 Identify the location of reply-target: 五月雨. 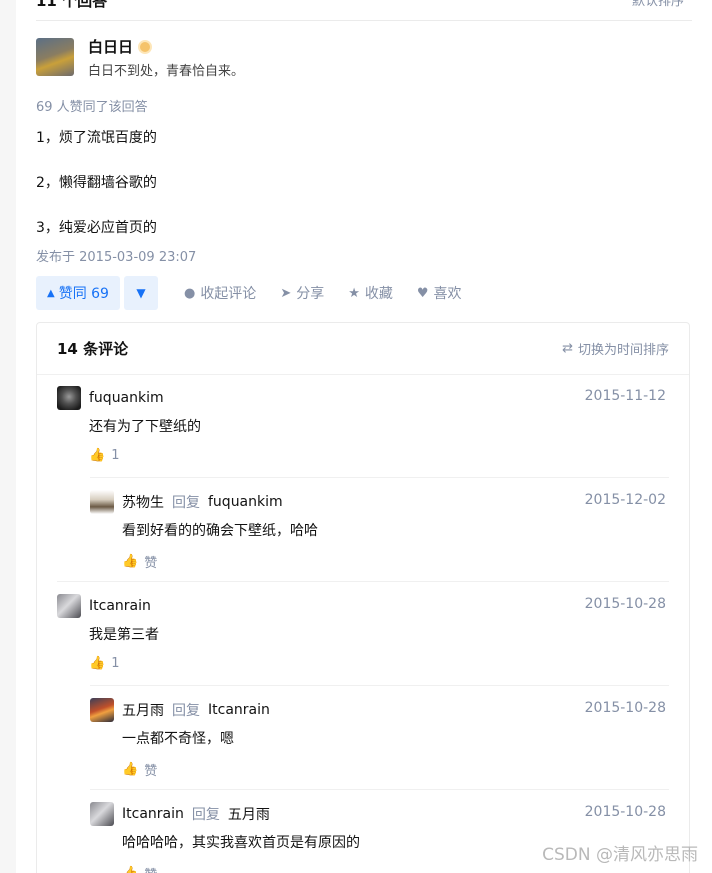
(249, 814).